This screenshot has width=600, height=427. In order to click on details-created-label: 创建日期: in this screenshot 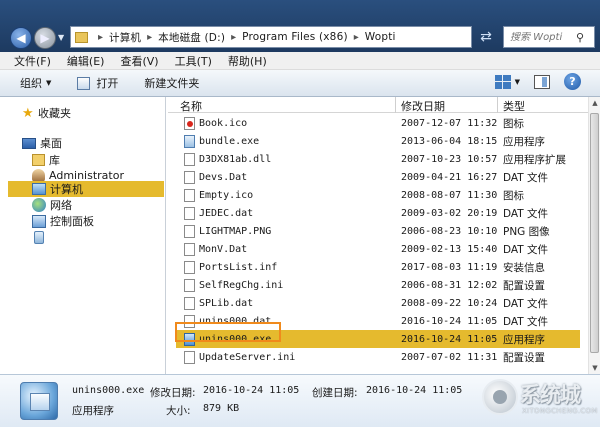, I will do `click(335, 393)`.